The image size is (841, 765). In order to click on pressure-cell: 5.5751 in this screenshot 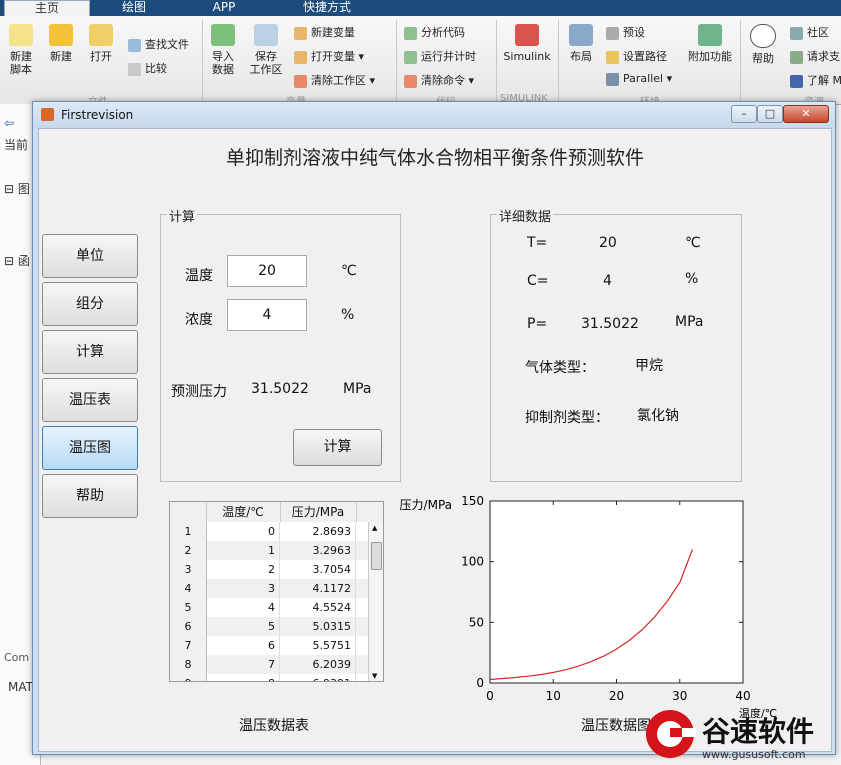, I will do `click(318, 645)`.